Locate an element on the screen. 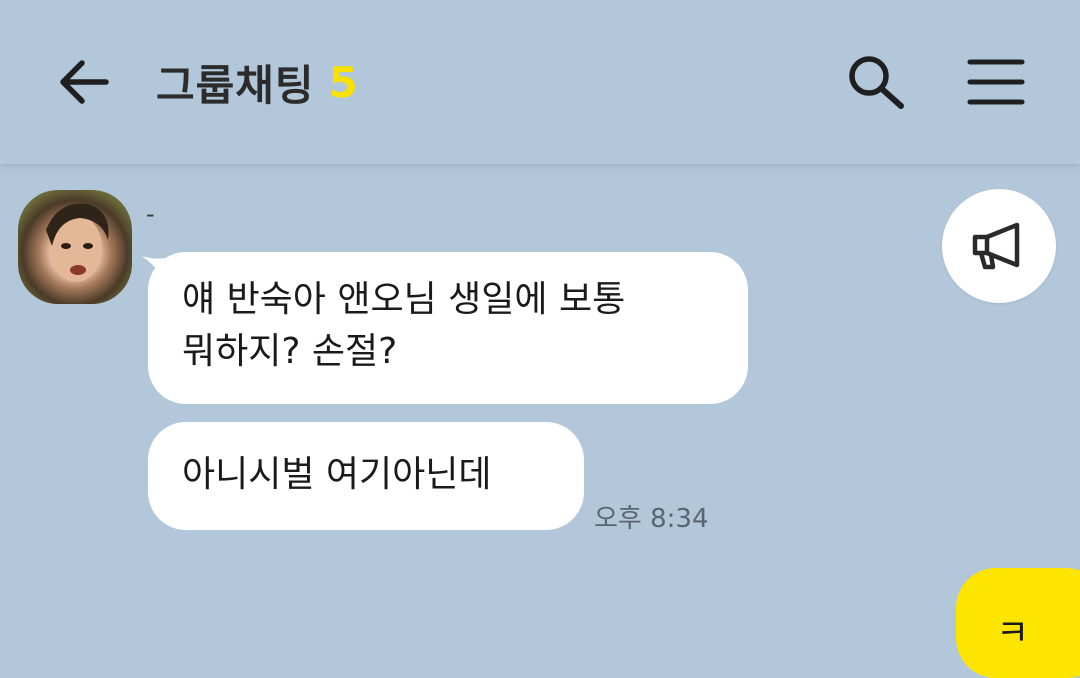  chat-title: 그룹채팅 5 is located at coordinates (257, 82).